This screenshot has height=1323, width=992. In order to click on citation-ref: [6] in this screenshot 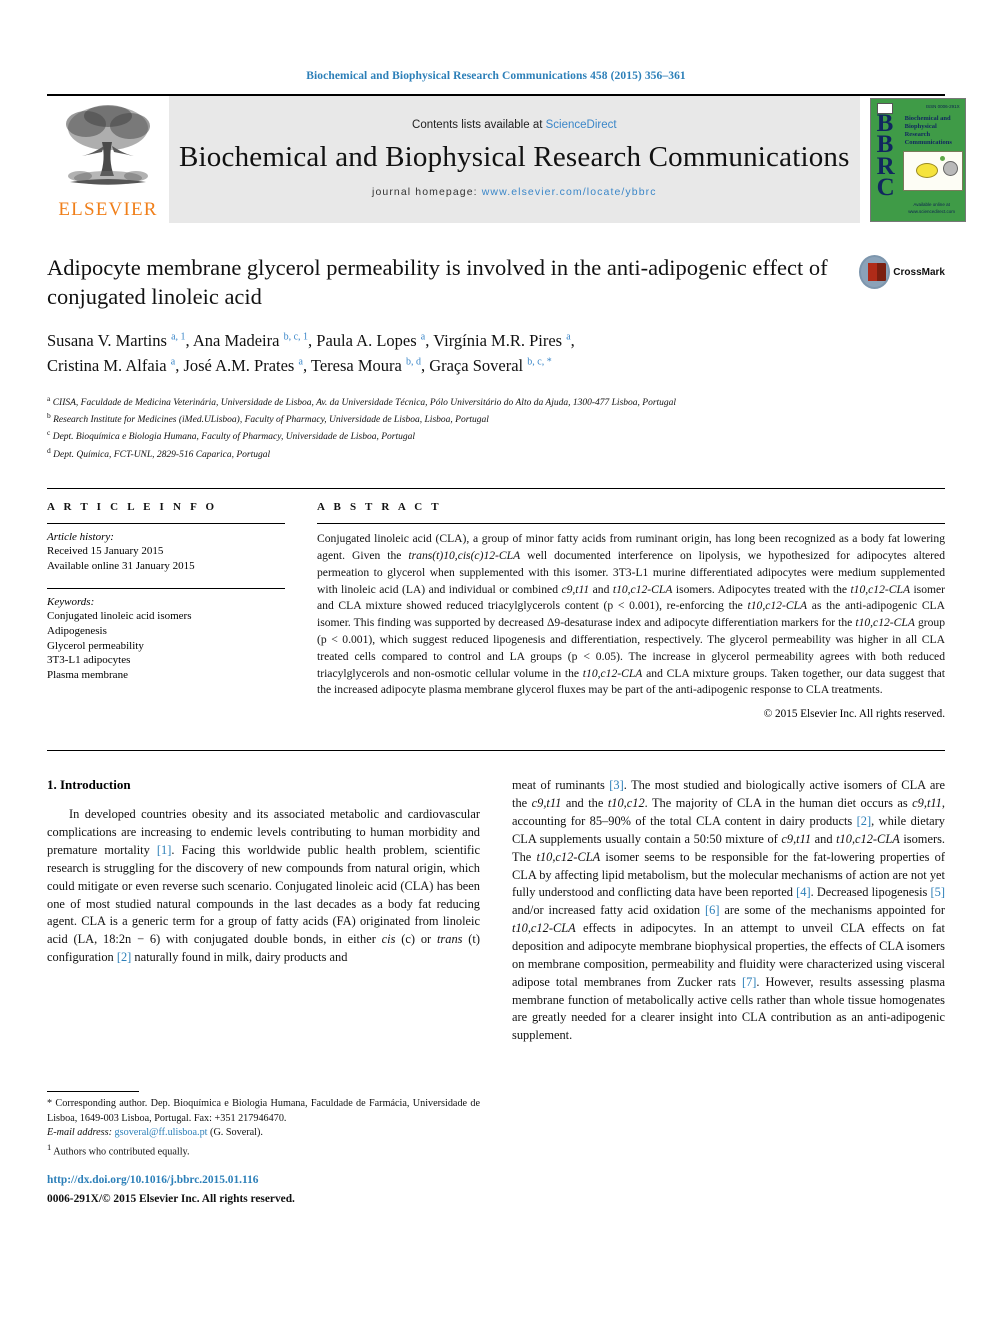, I will do `click(712, 910)`.